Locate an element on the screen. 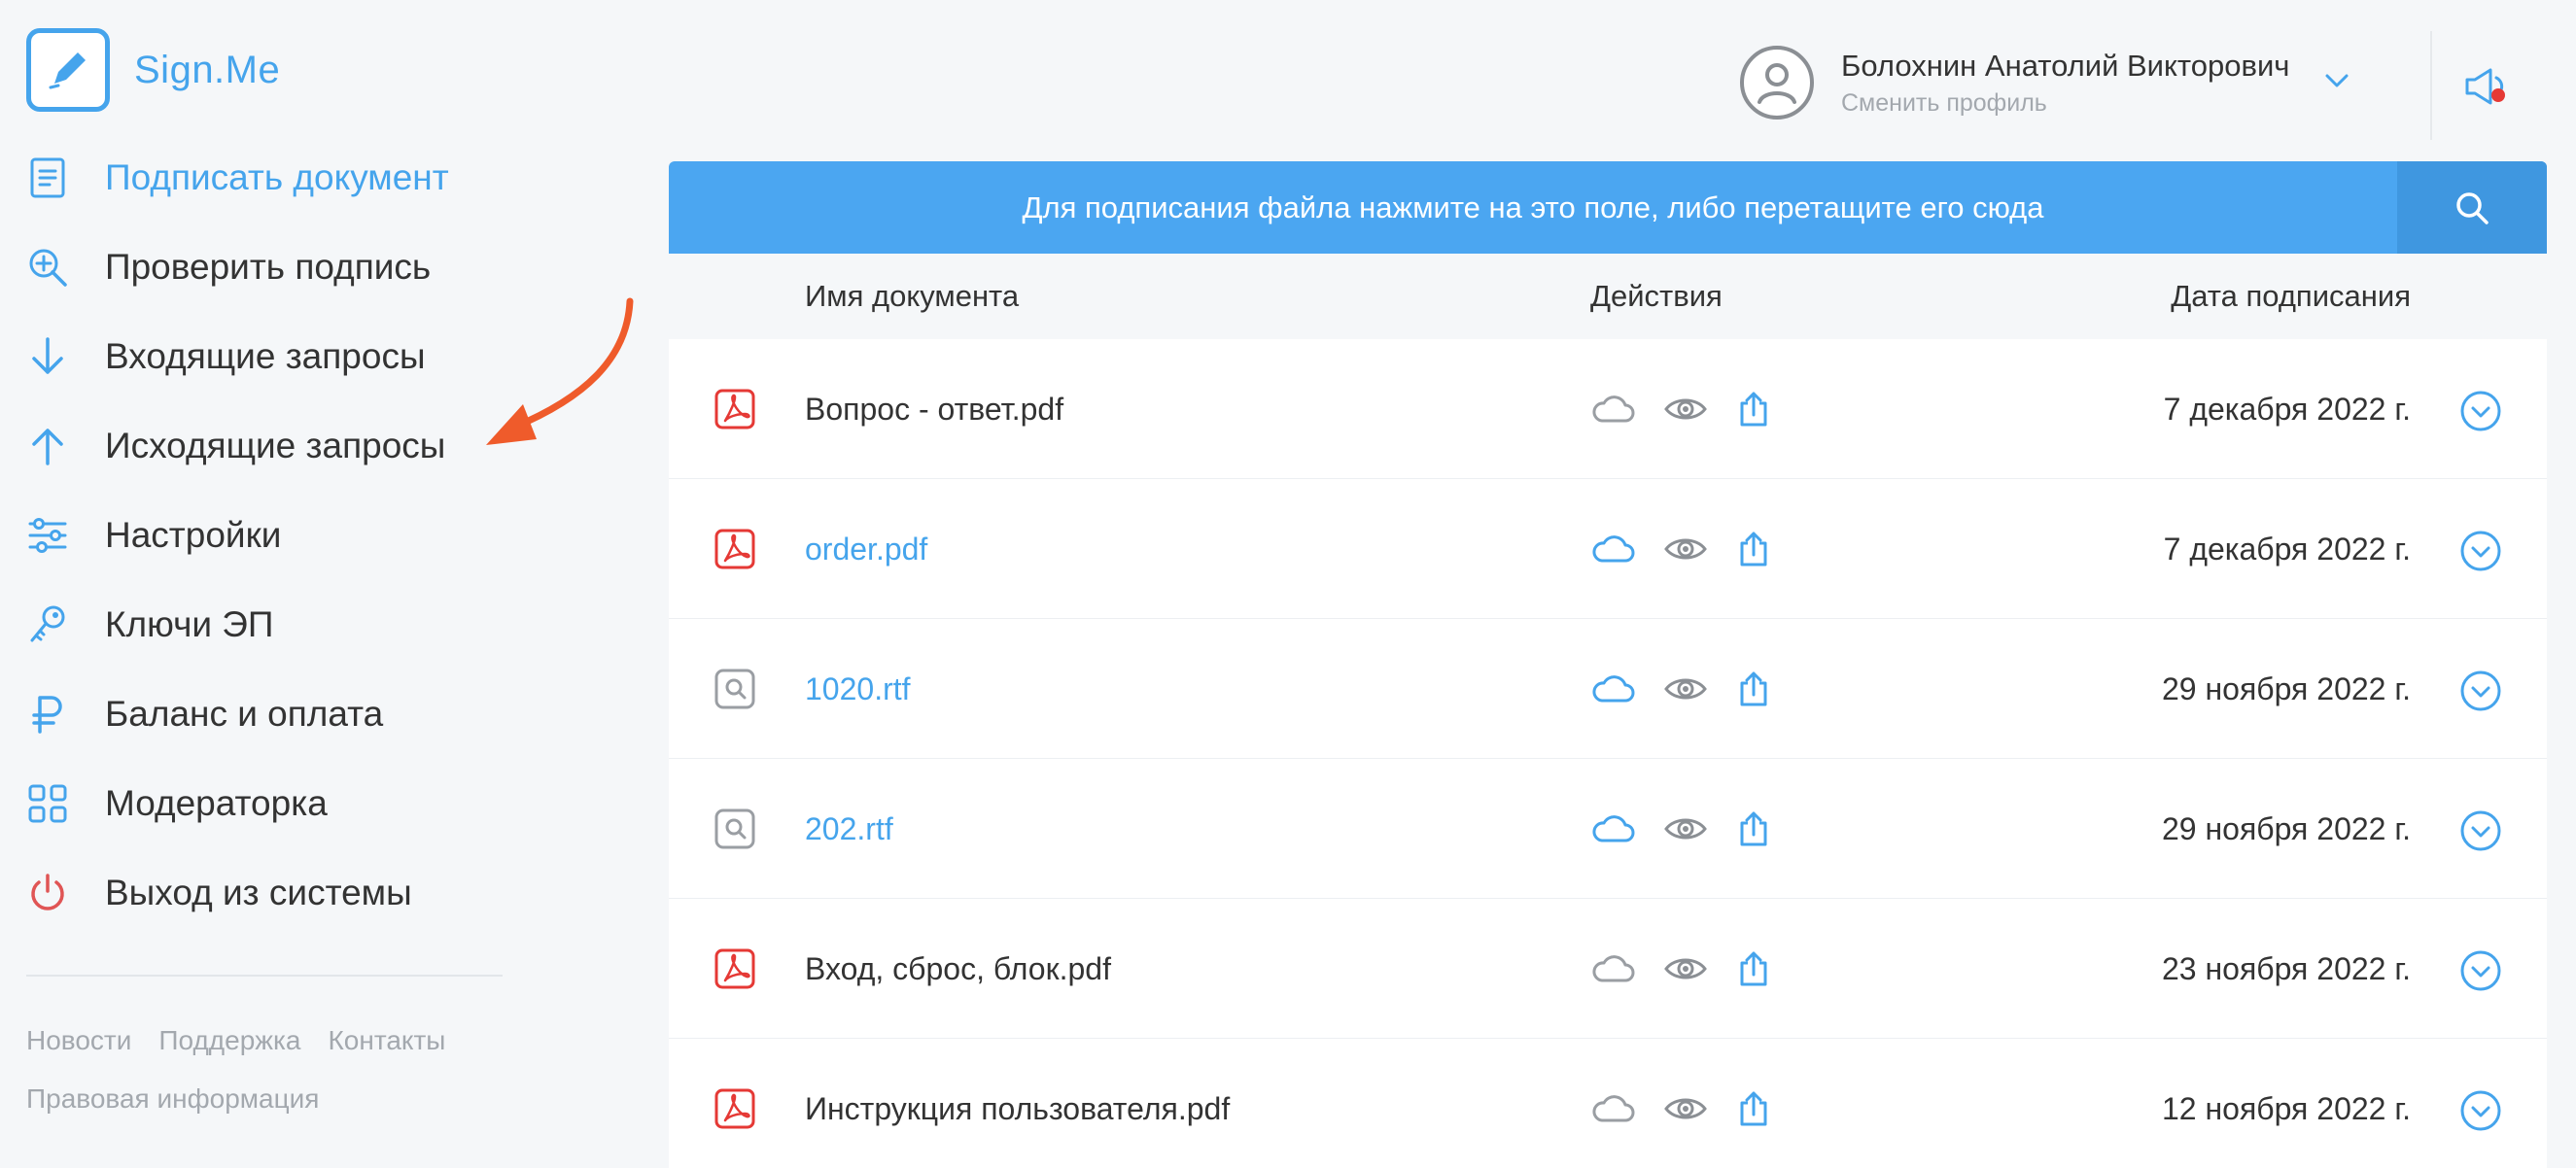  contacts-link: Контакты is located at coordinates (387, 1041).